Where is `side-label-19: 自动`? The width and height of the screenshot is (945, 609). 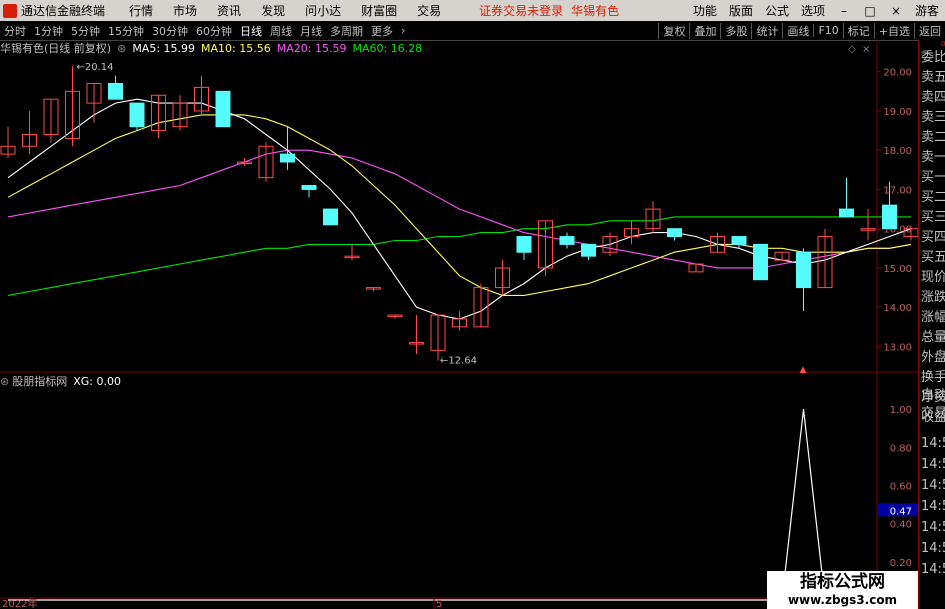 side-label-19: 自动 is located at coordinates (933, 393).